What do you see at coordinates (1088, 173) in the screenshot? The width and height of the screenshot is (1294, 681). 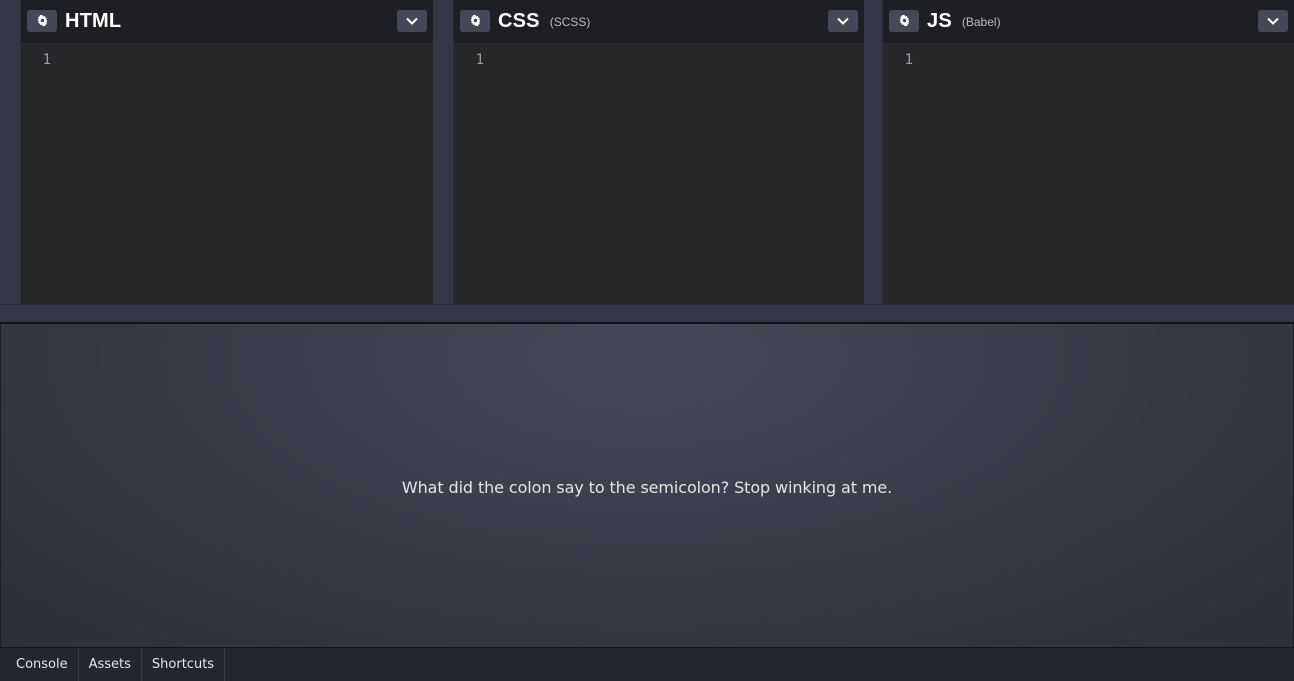 I see `js-code-area: 1` at bounding box center [1088, 173].